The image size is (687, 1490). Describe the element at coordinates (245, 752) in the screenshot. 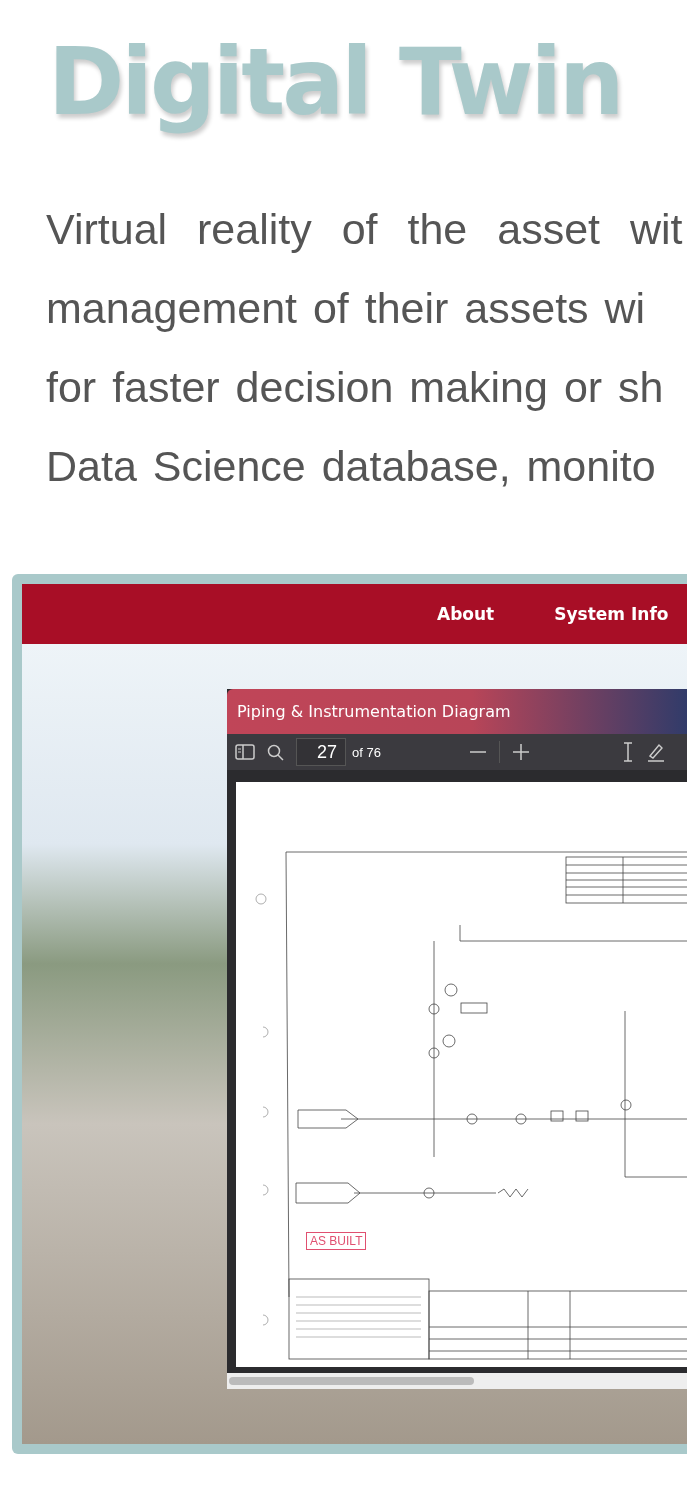

I see `sidebar-toggle-icon` at that location.